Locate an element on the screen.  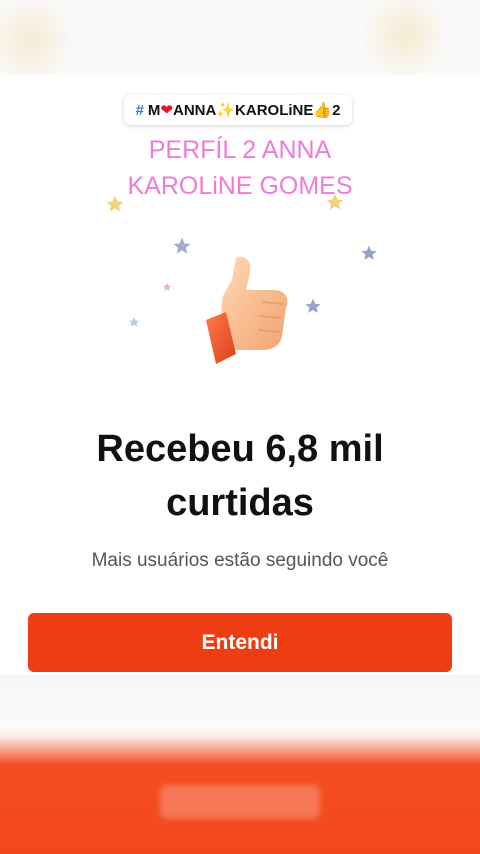
profile-title-line: PERFÍL 2 ANNA is located at coordinates (240, 150).